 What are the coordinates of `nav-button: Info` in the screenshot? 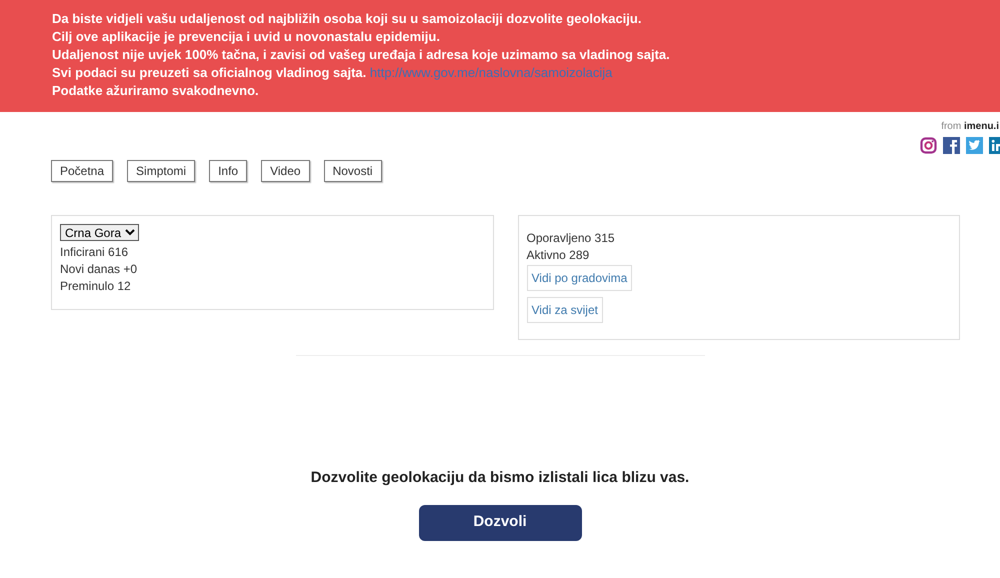 It's located at (228, 171).